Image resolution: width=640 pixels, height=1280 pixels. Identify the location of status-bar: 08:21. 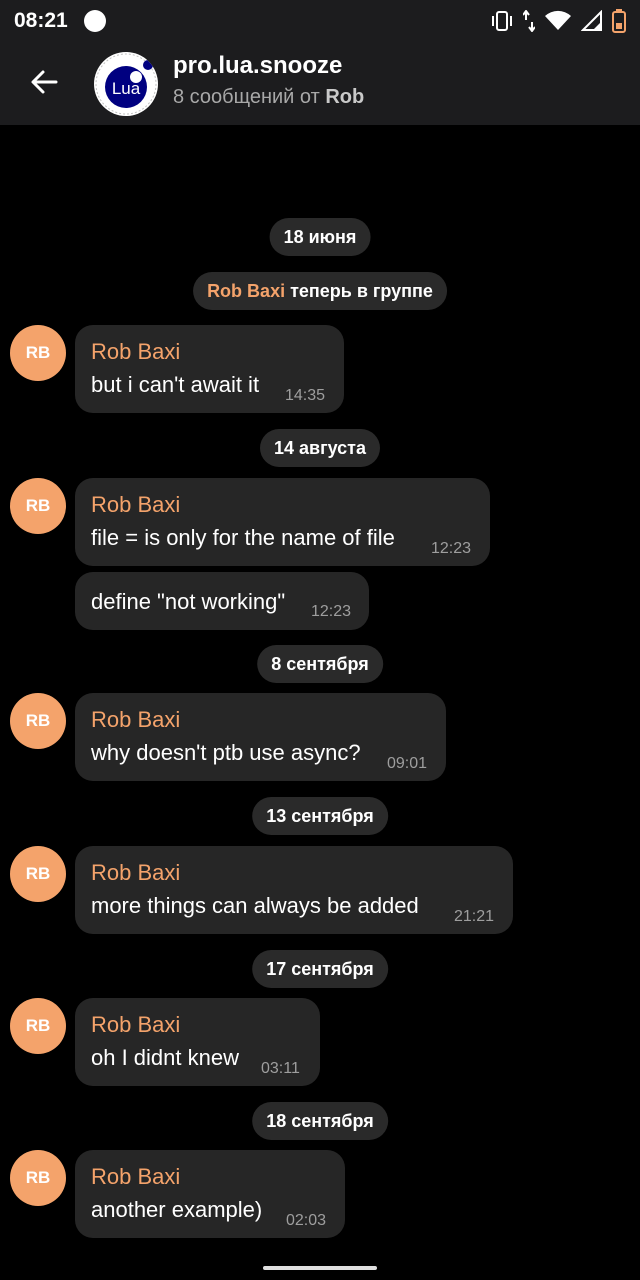
(320, 20).